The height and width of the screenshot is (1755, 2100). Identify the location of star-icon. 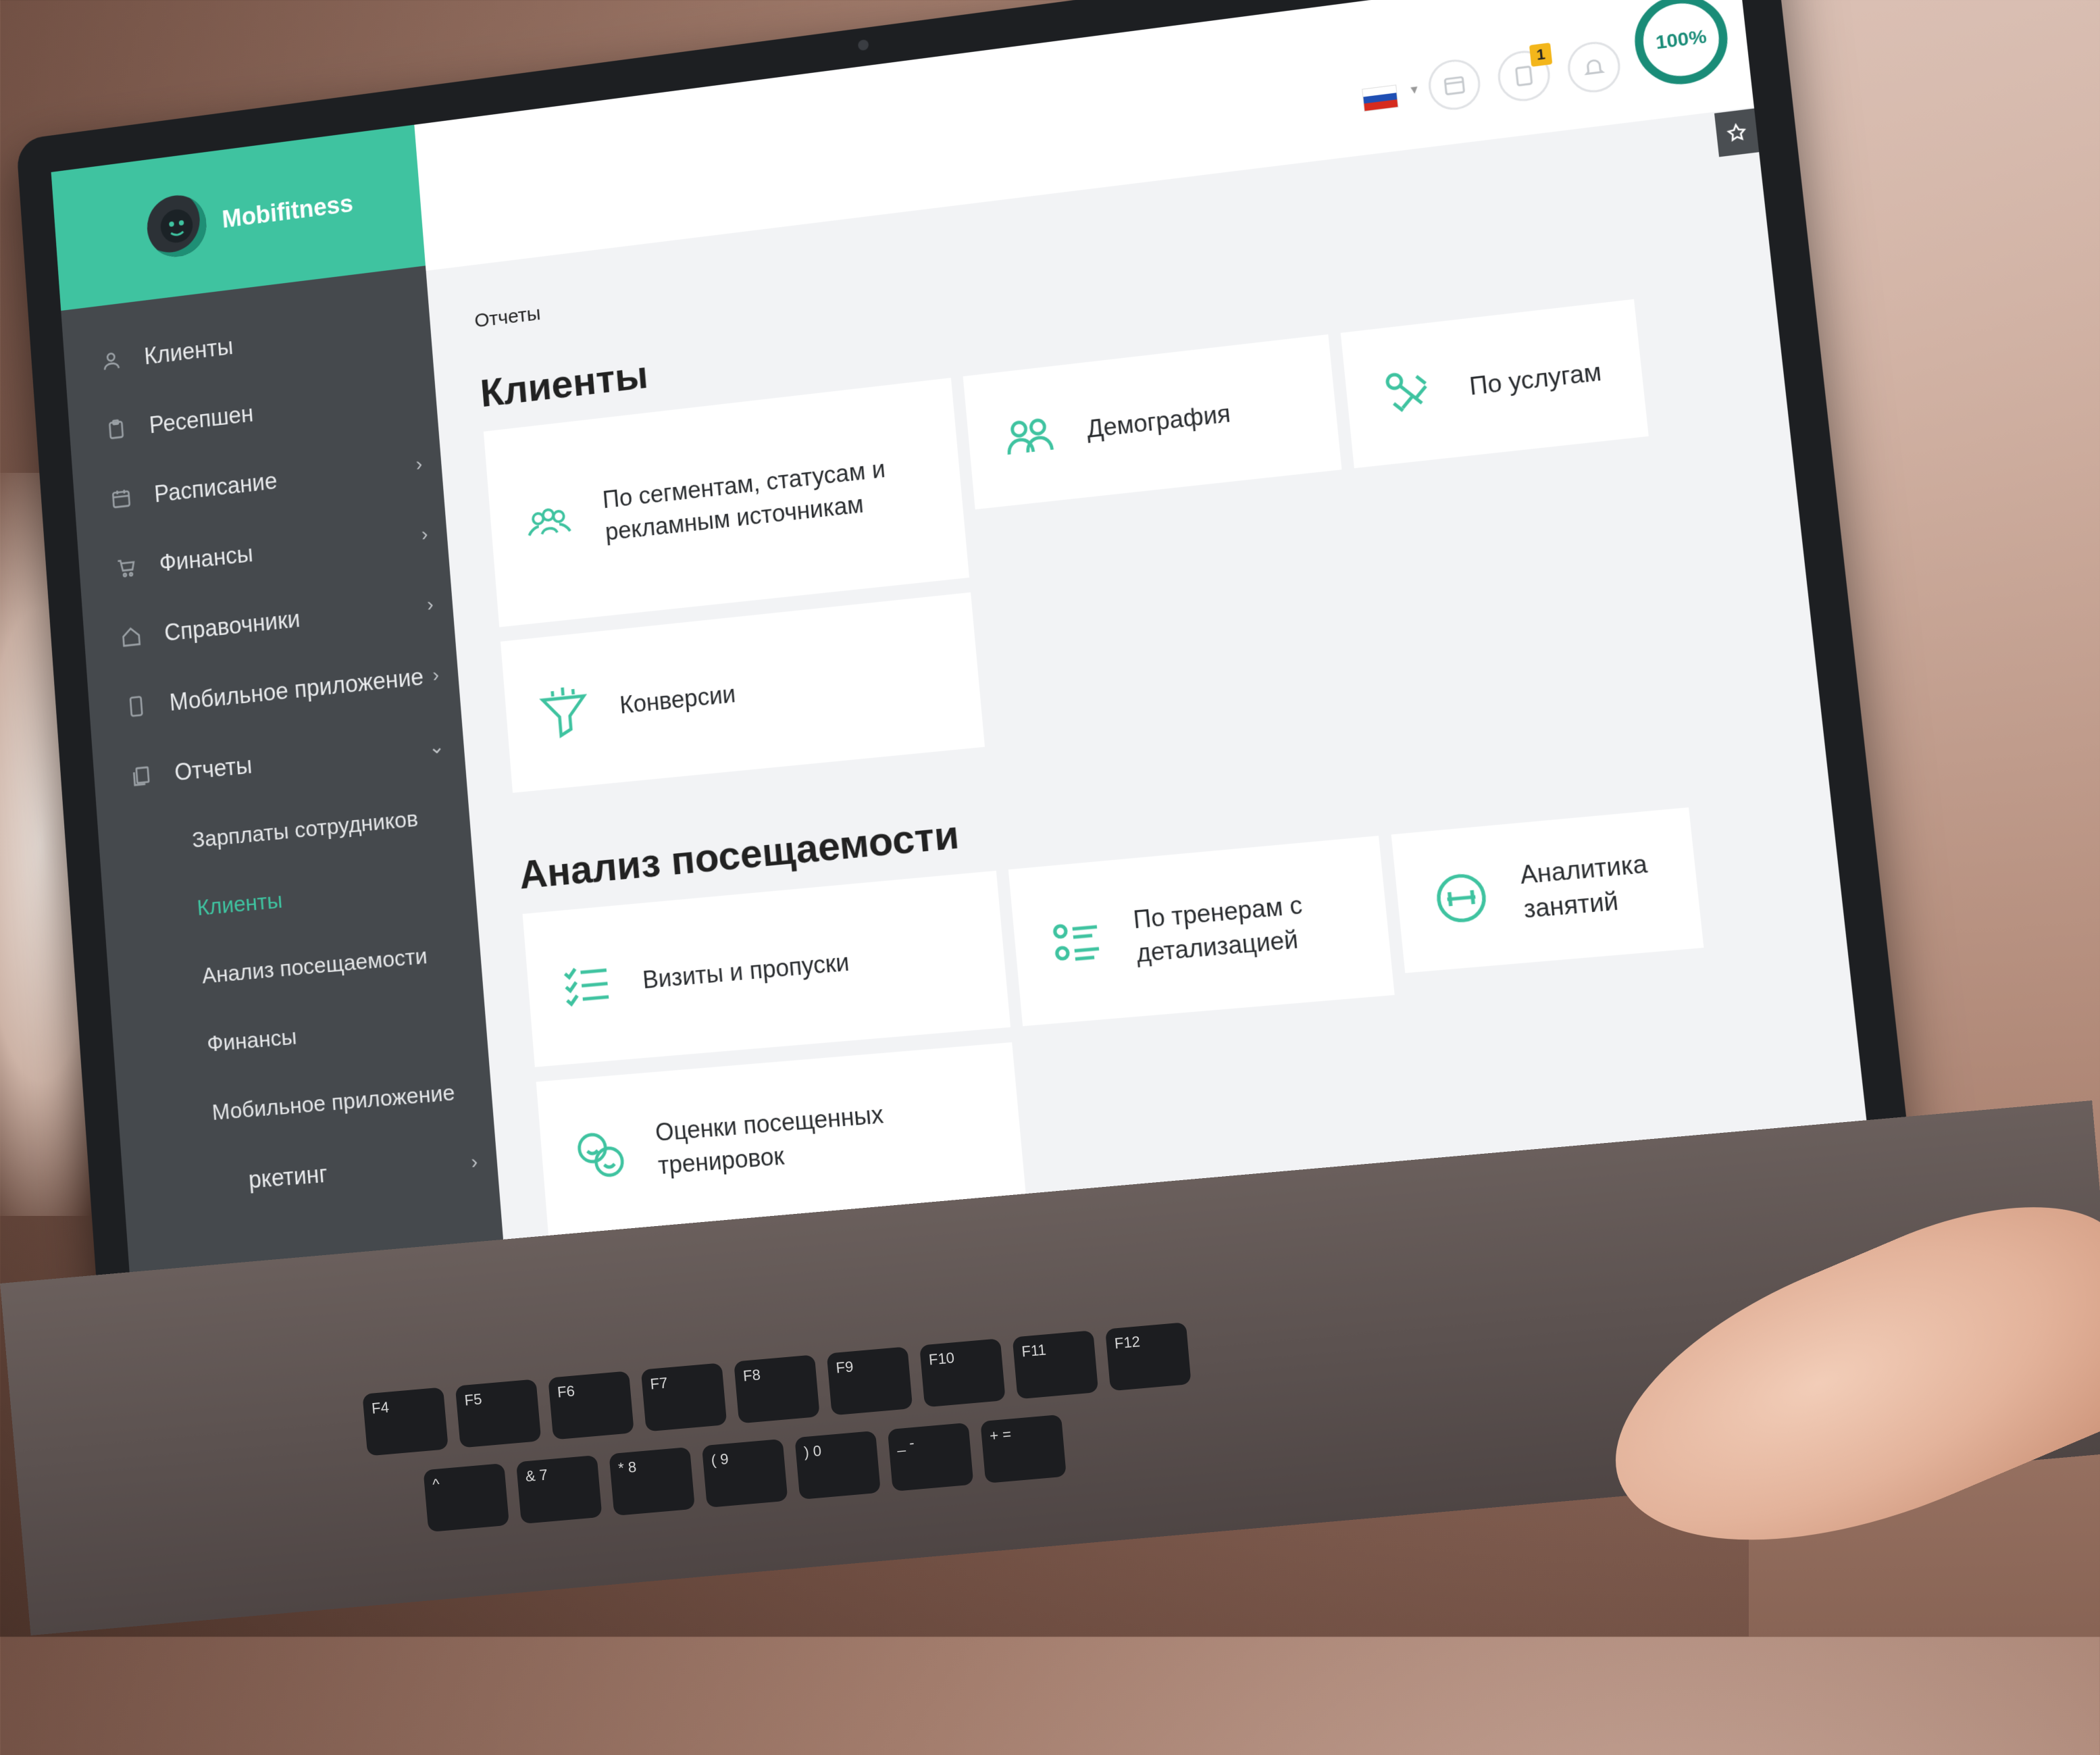
(1737, 132).